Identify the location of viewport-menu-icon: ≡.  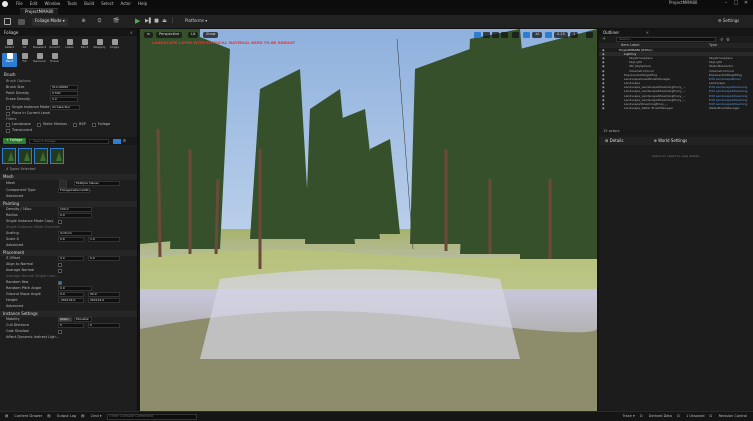
(148, 35).